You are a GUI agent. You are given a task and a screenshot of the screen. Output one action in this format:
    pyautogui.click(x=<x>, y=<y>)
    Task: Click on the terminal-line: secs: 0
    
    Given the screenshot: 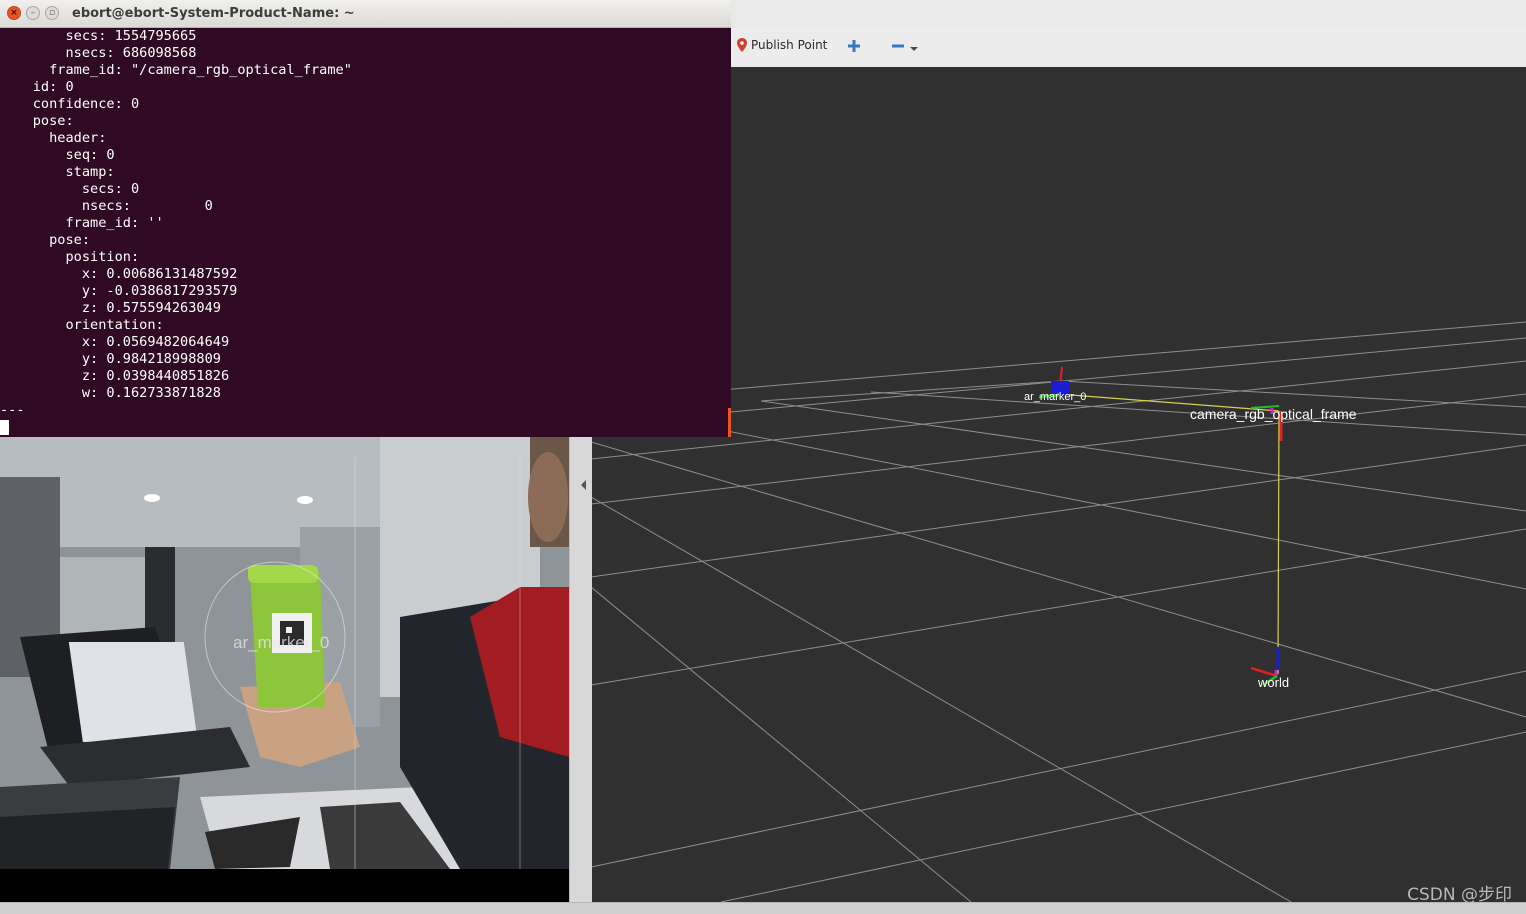 What is the action you would take?
    pyautogui.click(x=70, y=189)
    